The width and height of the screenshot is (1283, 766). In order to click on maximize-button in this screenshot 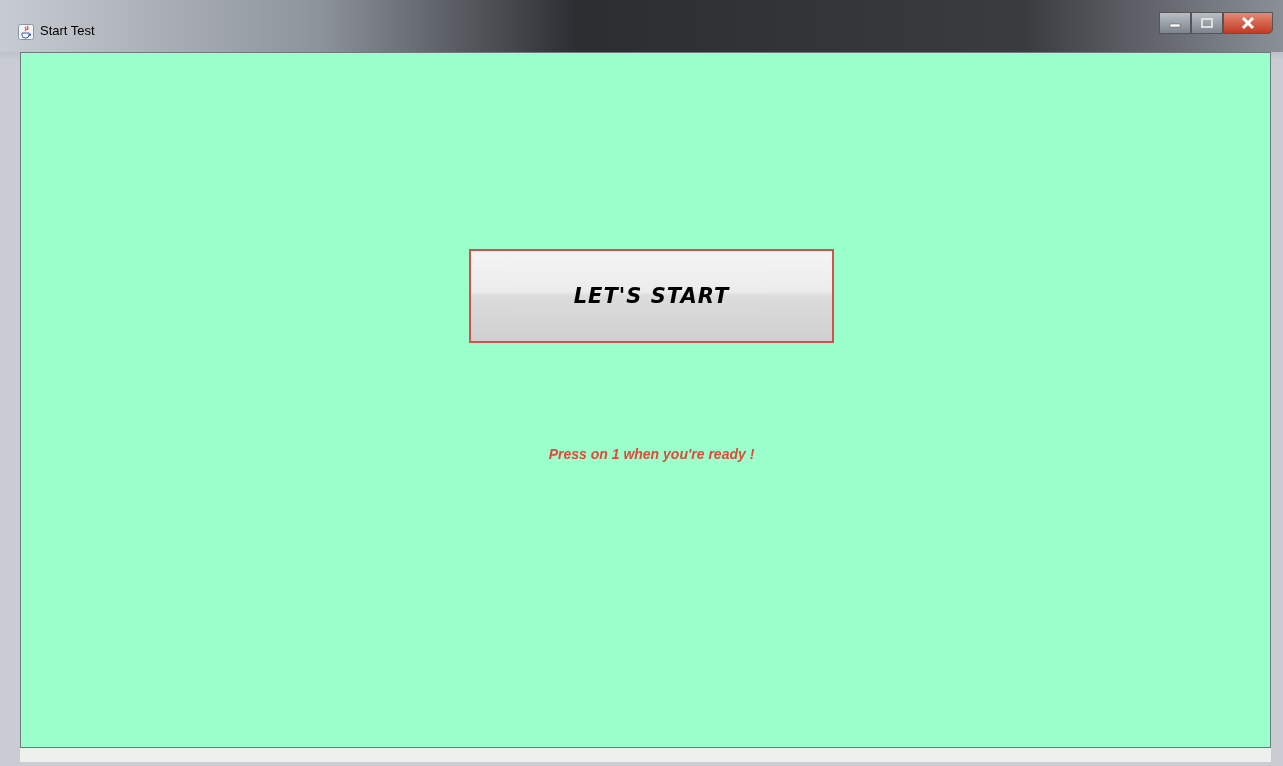, I will do `click(1207, 23)`.